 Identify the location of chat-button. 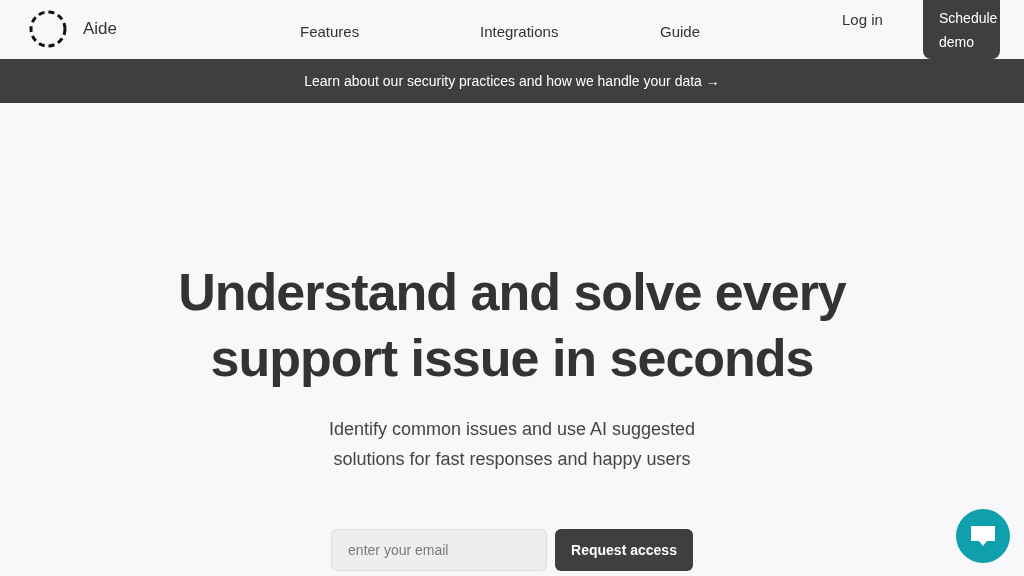
(983, 536).